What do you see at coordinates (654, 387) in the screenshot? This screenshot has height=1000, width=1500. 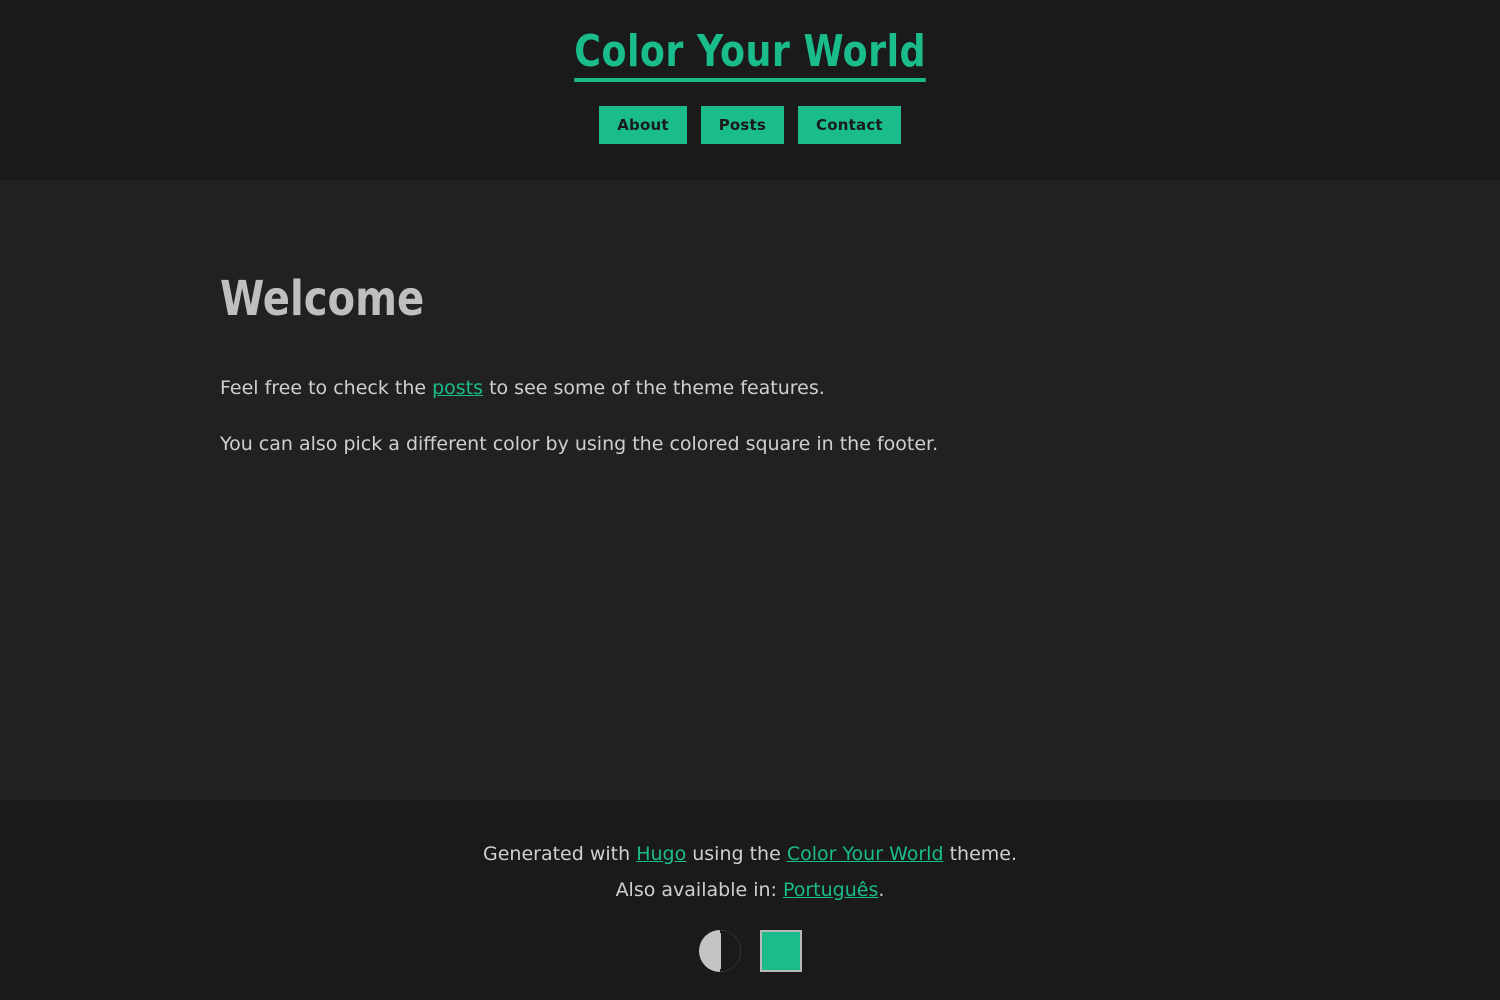 I see `intro-text-after-link: to see some of the theme features.` at bounding box center [654, 387].